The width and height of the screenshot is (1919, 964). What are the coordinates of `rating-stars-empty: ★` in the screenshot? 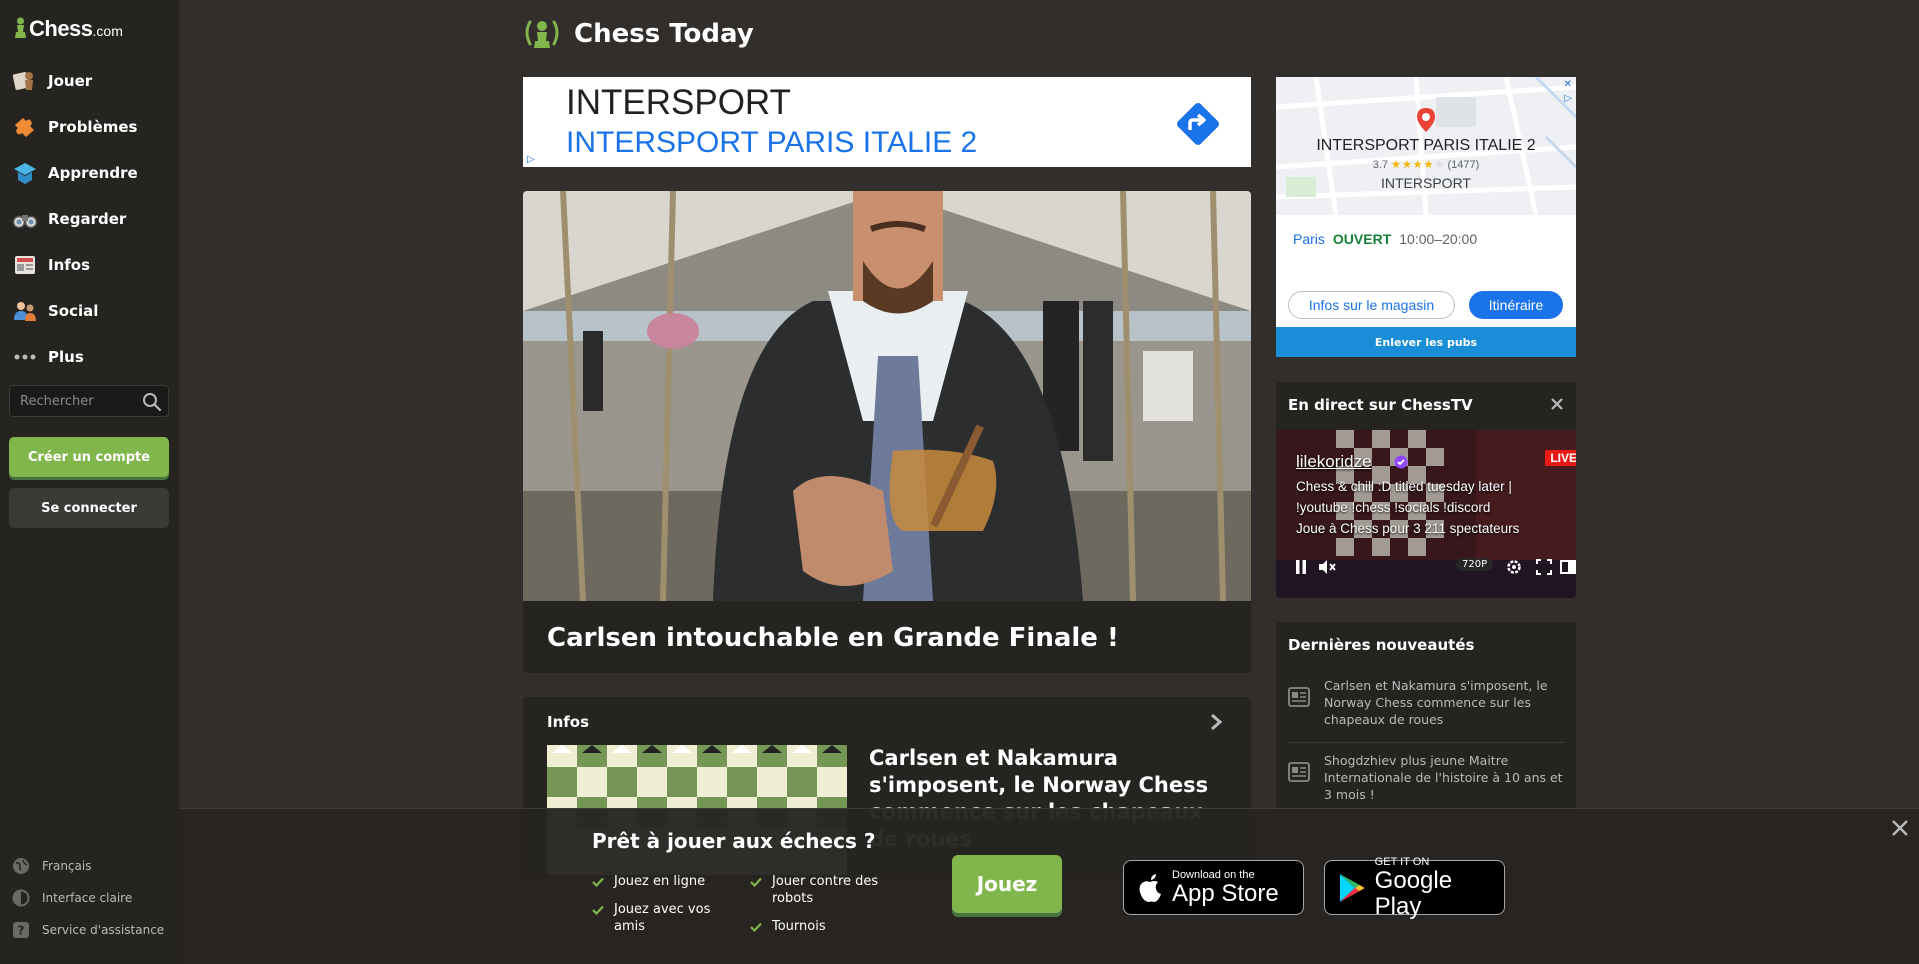 It's located at (1439, 165).